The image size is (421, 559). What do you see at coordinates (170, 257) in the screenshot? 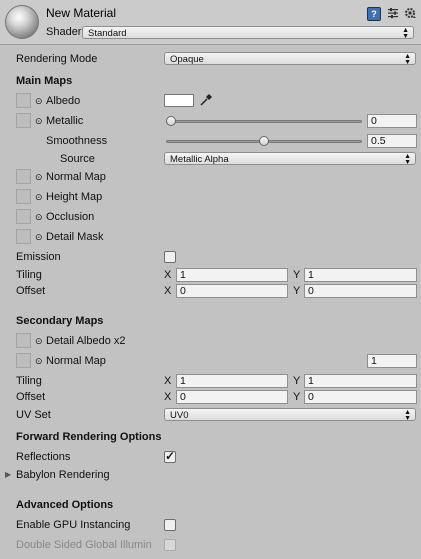
I see `emission-checkbox` at bounding box center [170, 257].